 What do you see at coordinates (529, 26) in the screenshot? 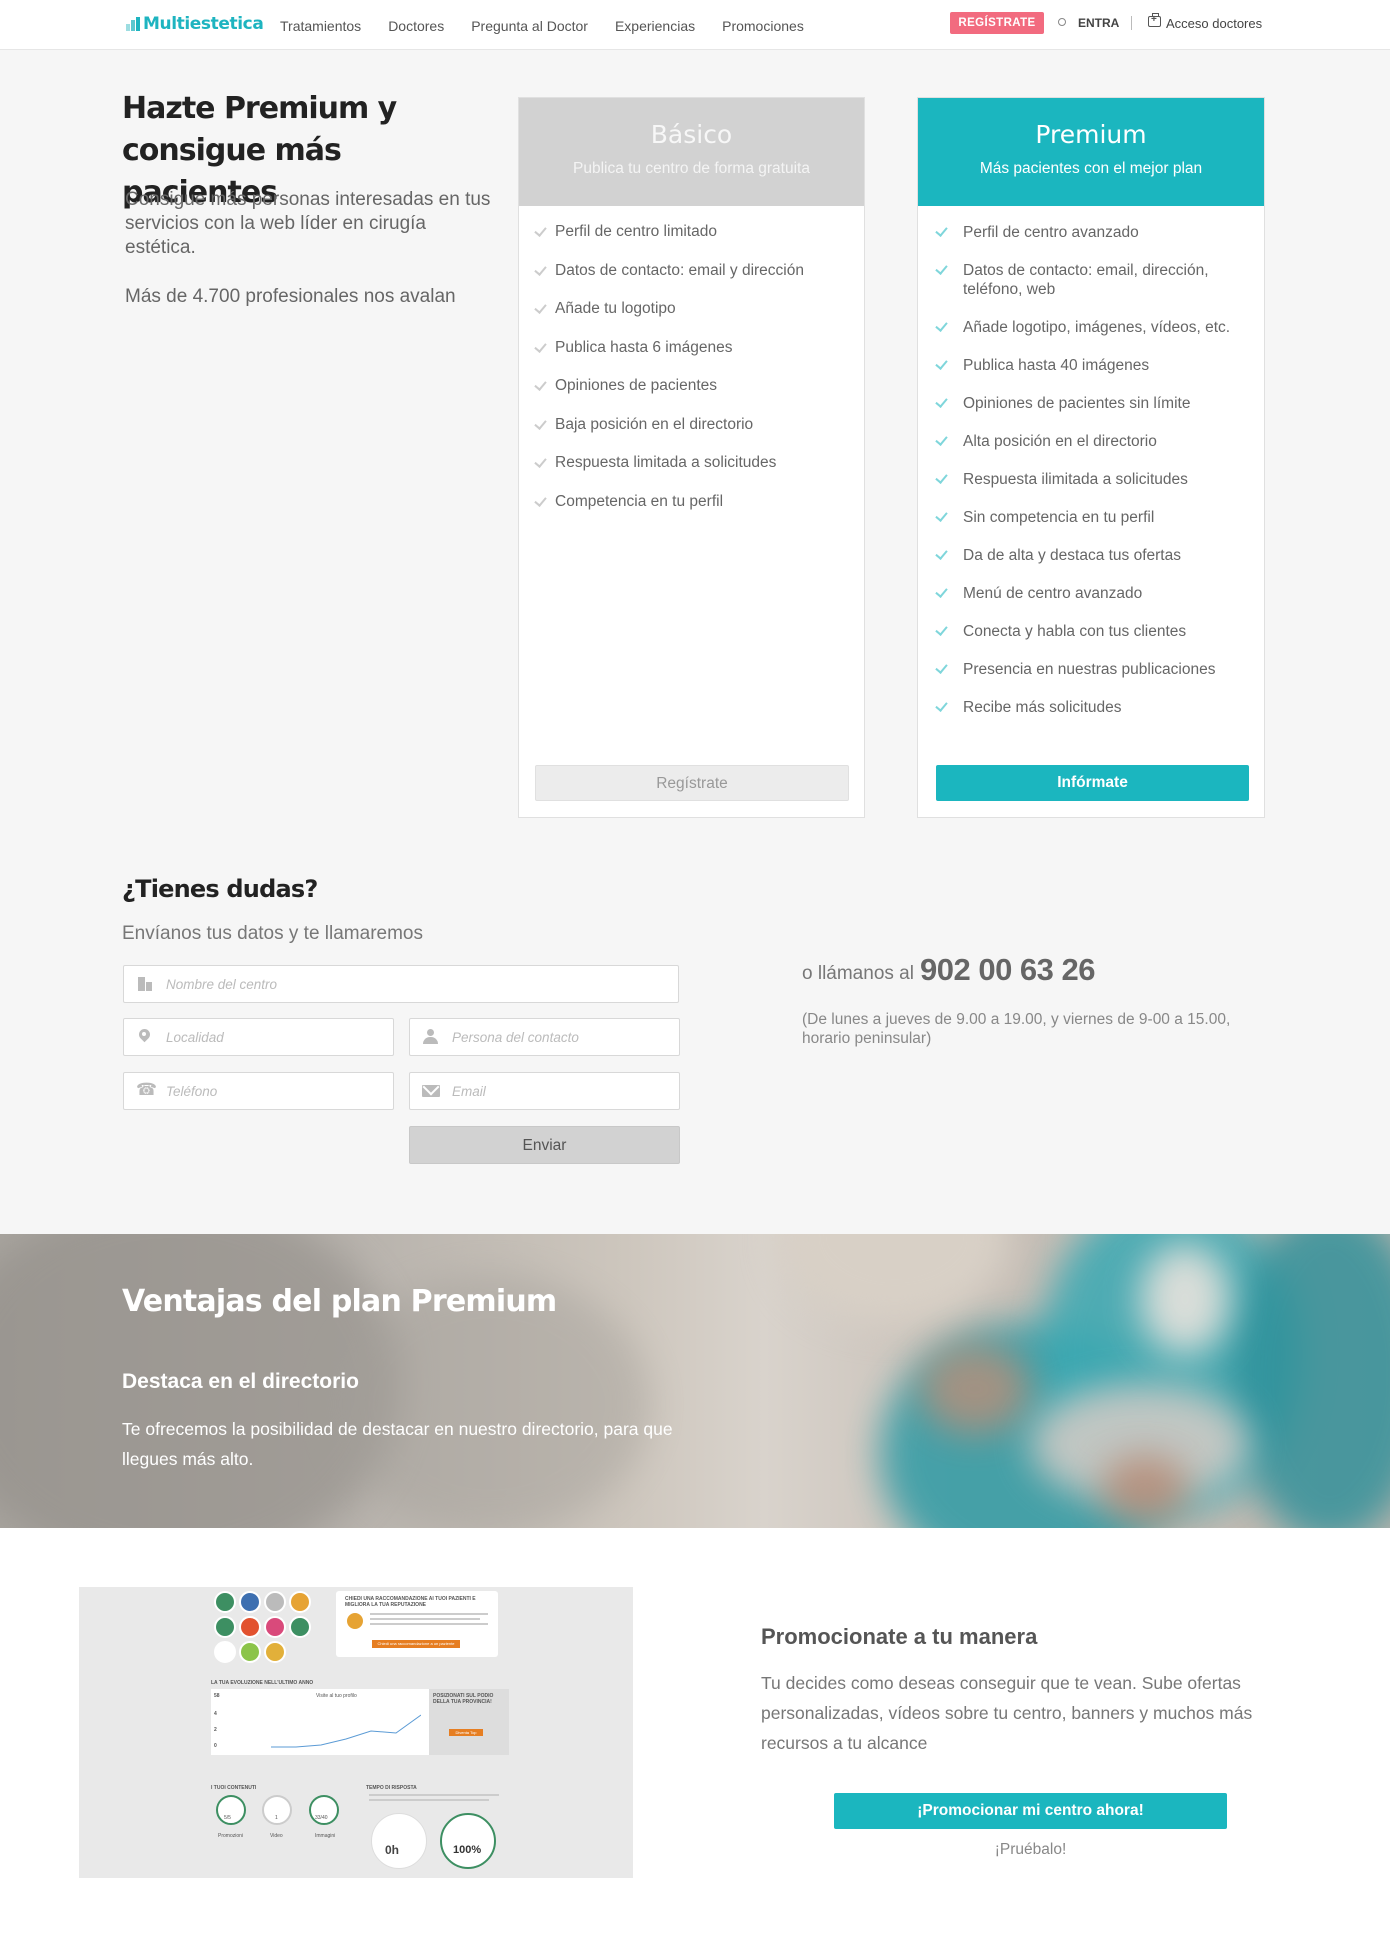
I see `nav-pregunta: Pregunta al Doctor` at bounding box center [529, 26].